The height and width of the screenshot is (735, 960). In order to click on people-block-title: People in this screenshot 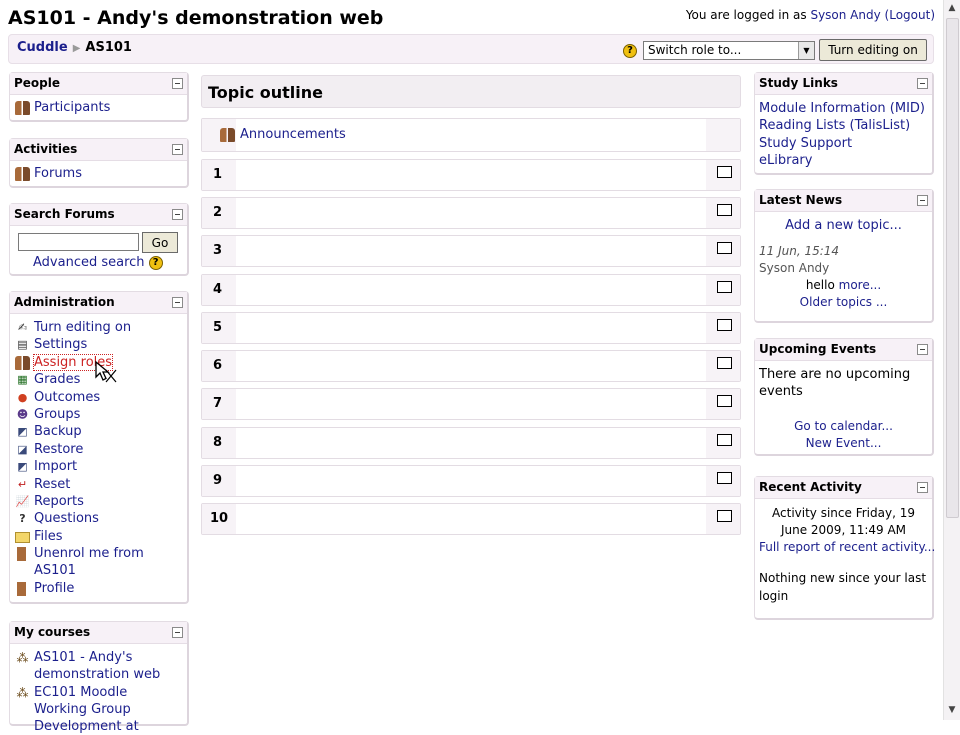, I will do `click(98, 84)`.